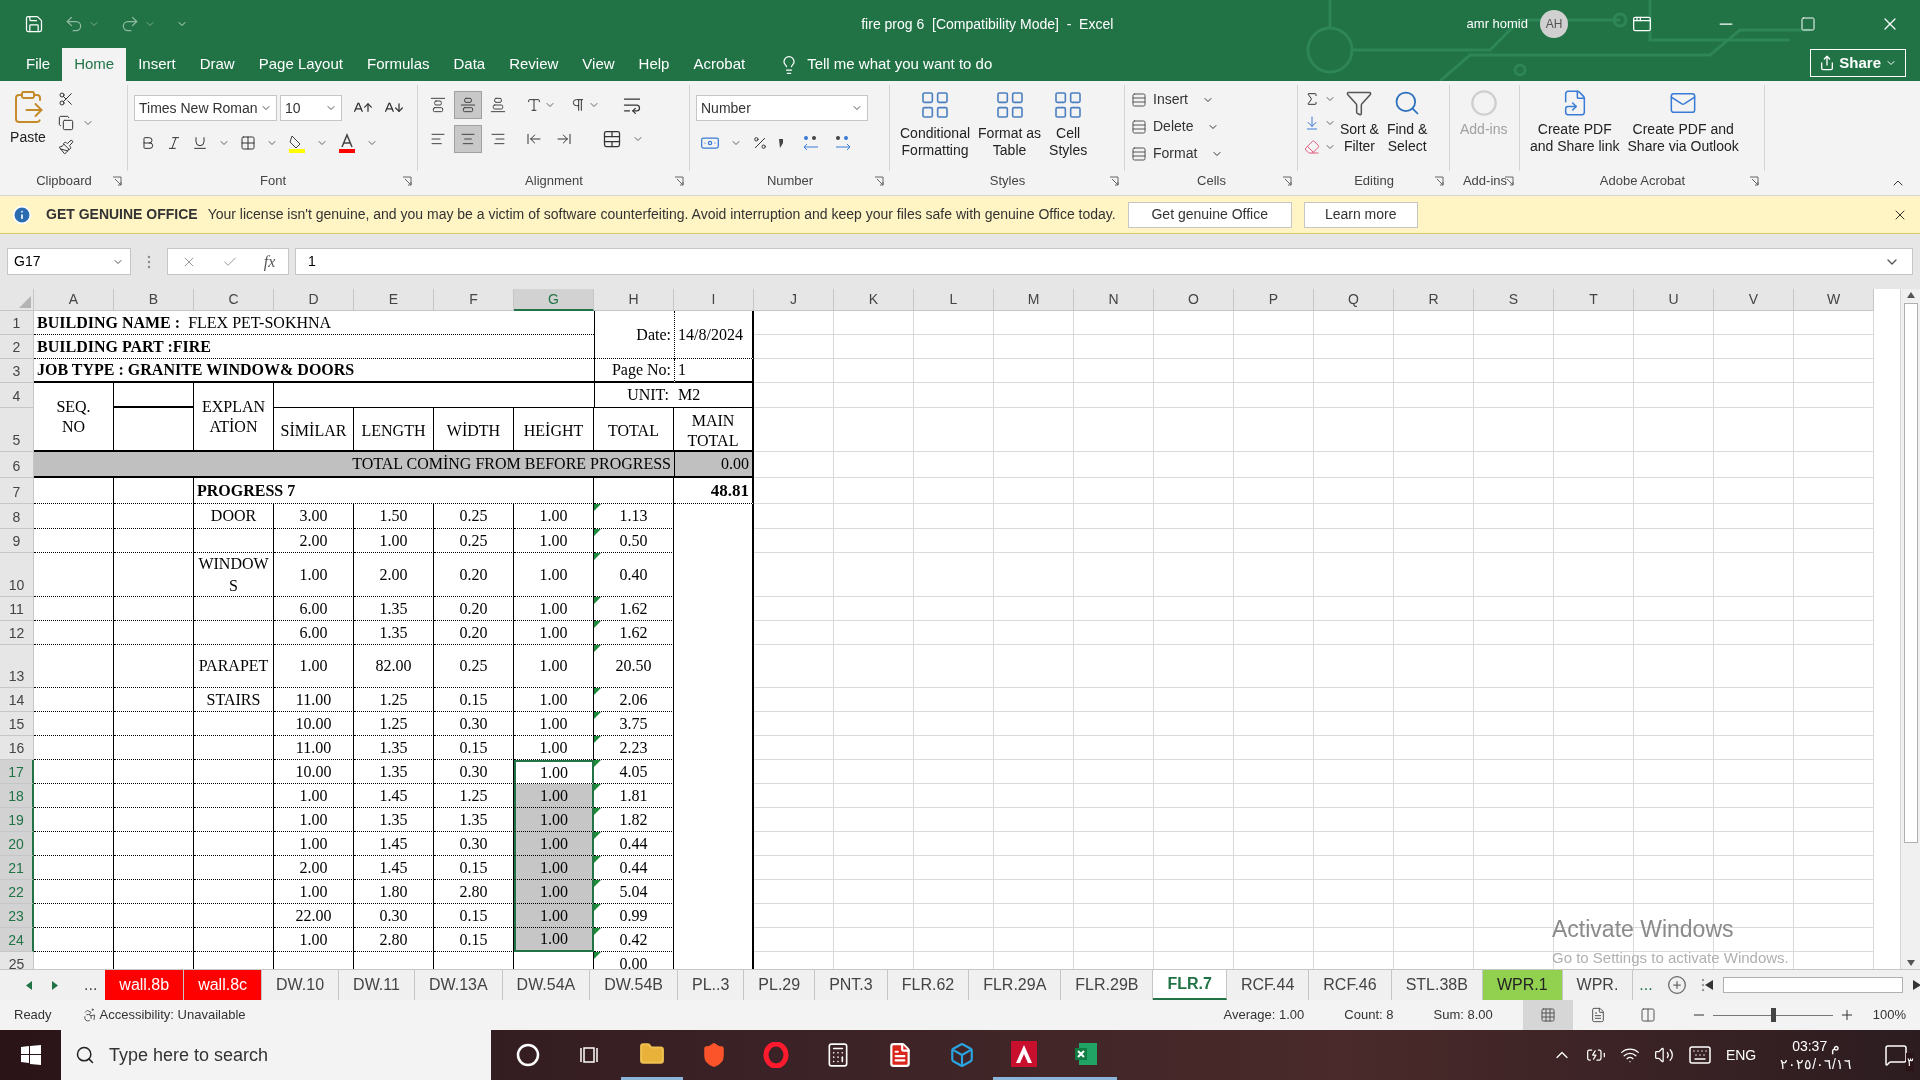 The height and width of the screenshot is (1080, 1920). Describe the element at coordinates (217, 64) in the screenshot. I see `menu-tab: Draw` at that location.